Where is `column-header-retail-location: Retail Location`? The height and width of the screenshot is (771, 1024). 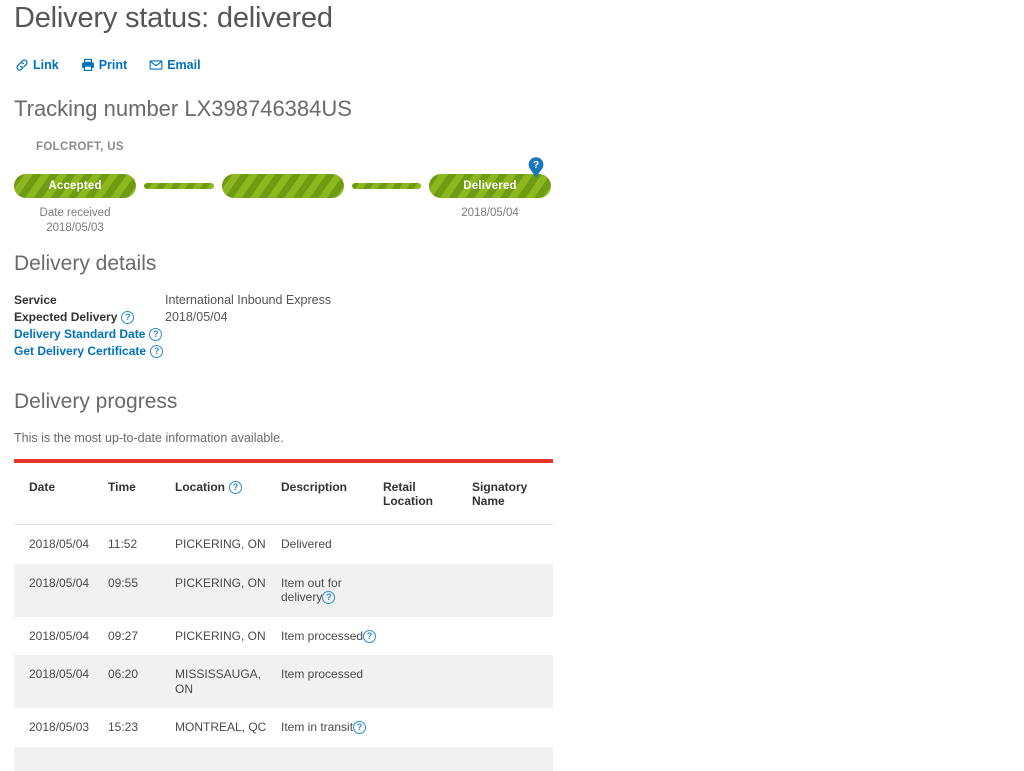
column-header-retail-location: Retail Location is located at coordinates (427, 494).